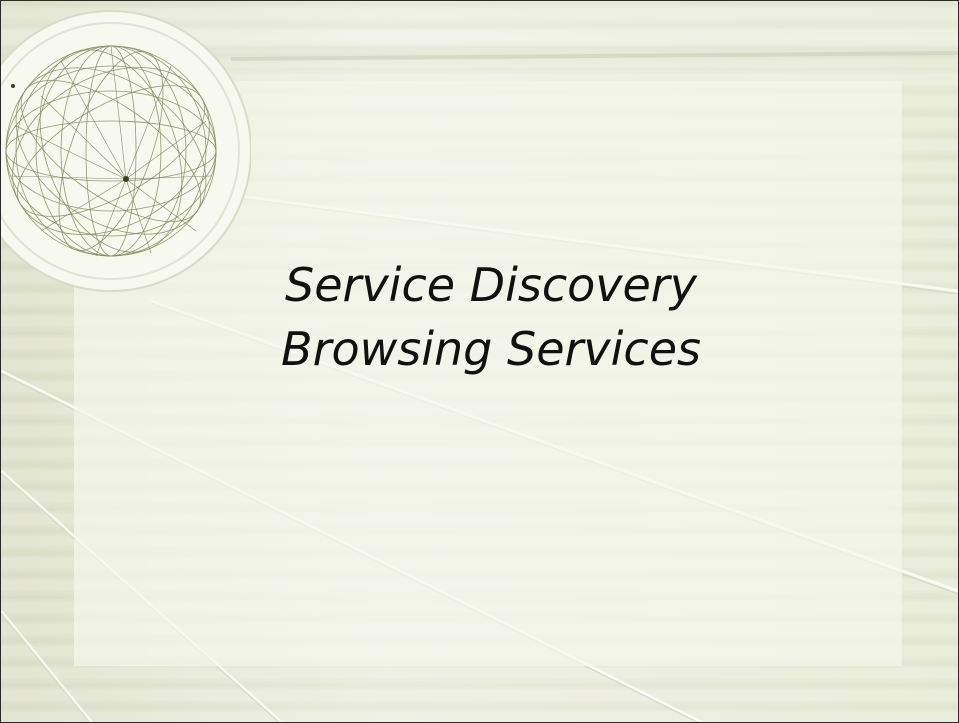 The width and height of the screenshot is (959, 723). Describe the element at coordinates (491, 349) in the screenshot. I see `slide-title-line-2: Browsing Services` at that location.